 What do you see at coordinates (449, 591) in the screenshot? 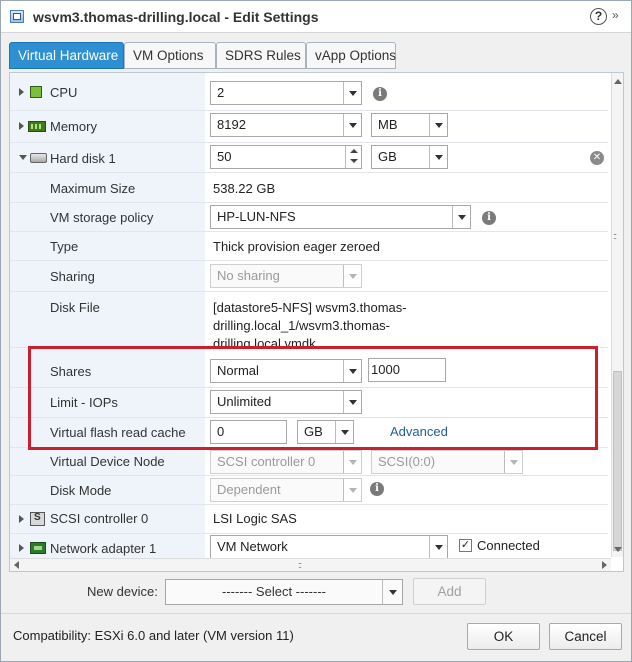
I see `add-button: Add` at bounding box center [449, 591].